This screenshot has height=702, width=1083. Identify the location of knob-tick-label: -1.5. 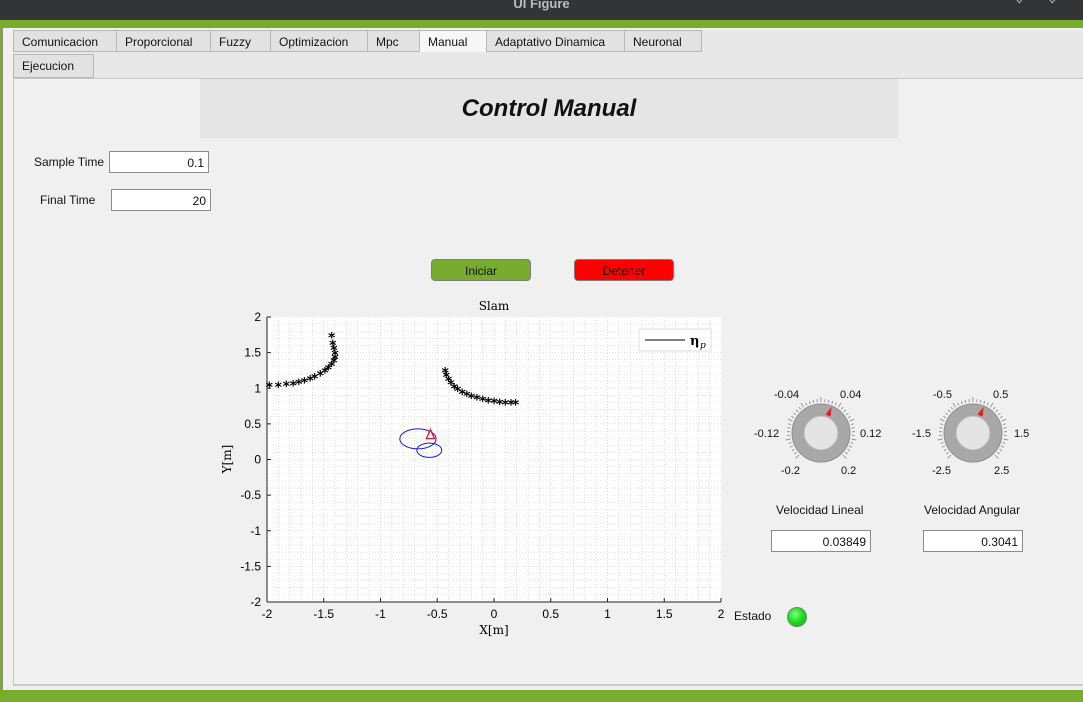
(921, 434).